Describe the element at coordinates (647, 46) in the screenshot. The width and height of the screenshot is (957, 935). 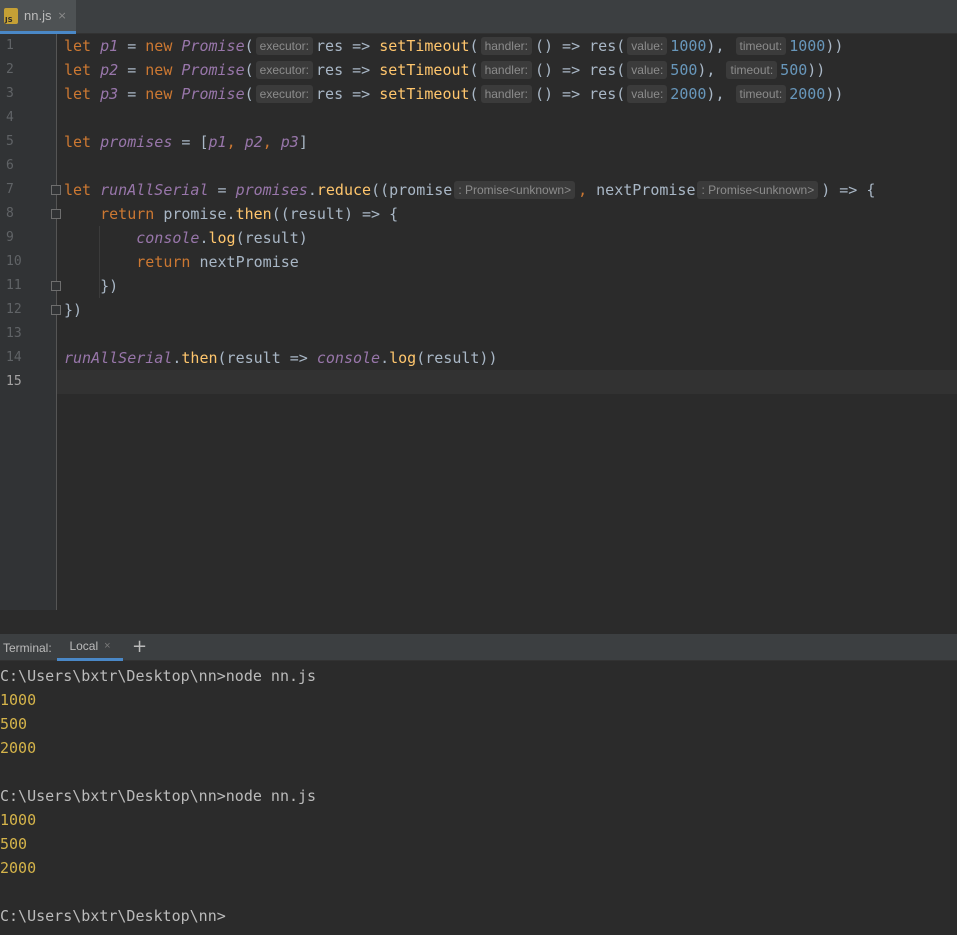
I see `parameter-hint: value:` at that location.